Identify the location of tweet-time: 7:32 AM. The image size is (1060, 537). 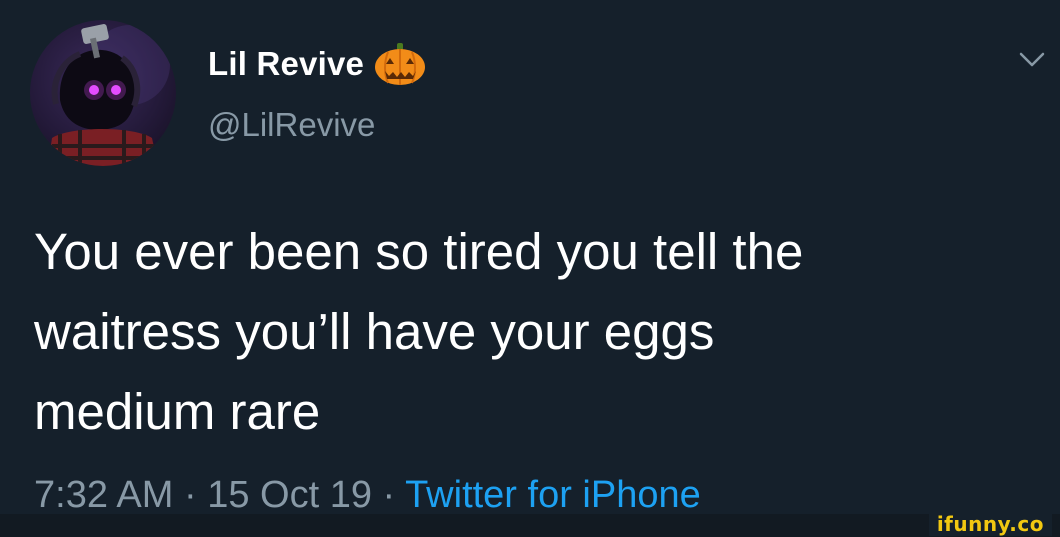
(103, 495).